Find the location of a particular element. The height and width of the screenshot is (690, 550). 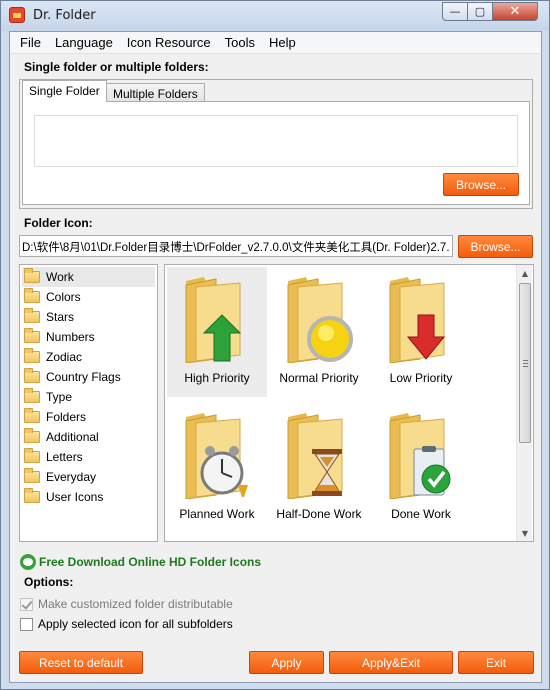

category-label: Everyday is located at coordinates (71, 477).